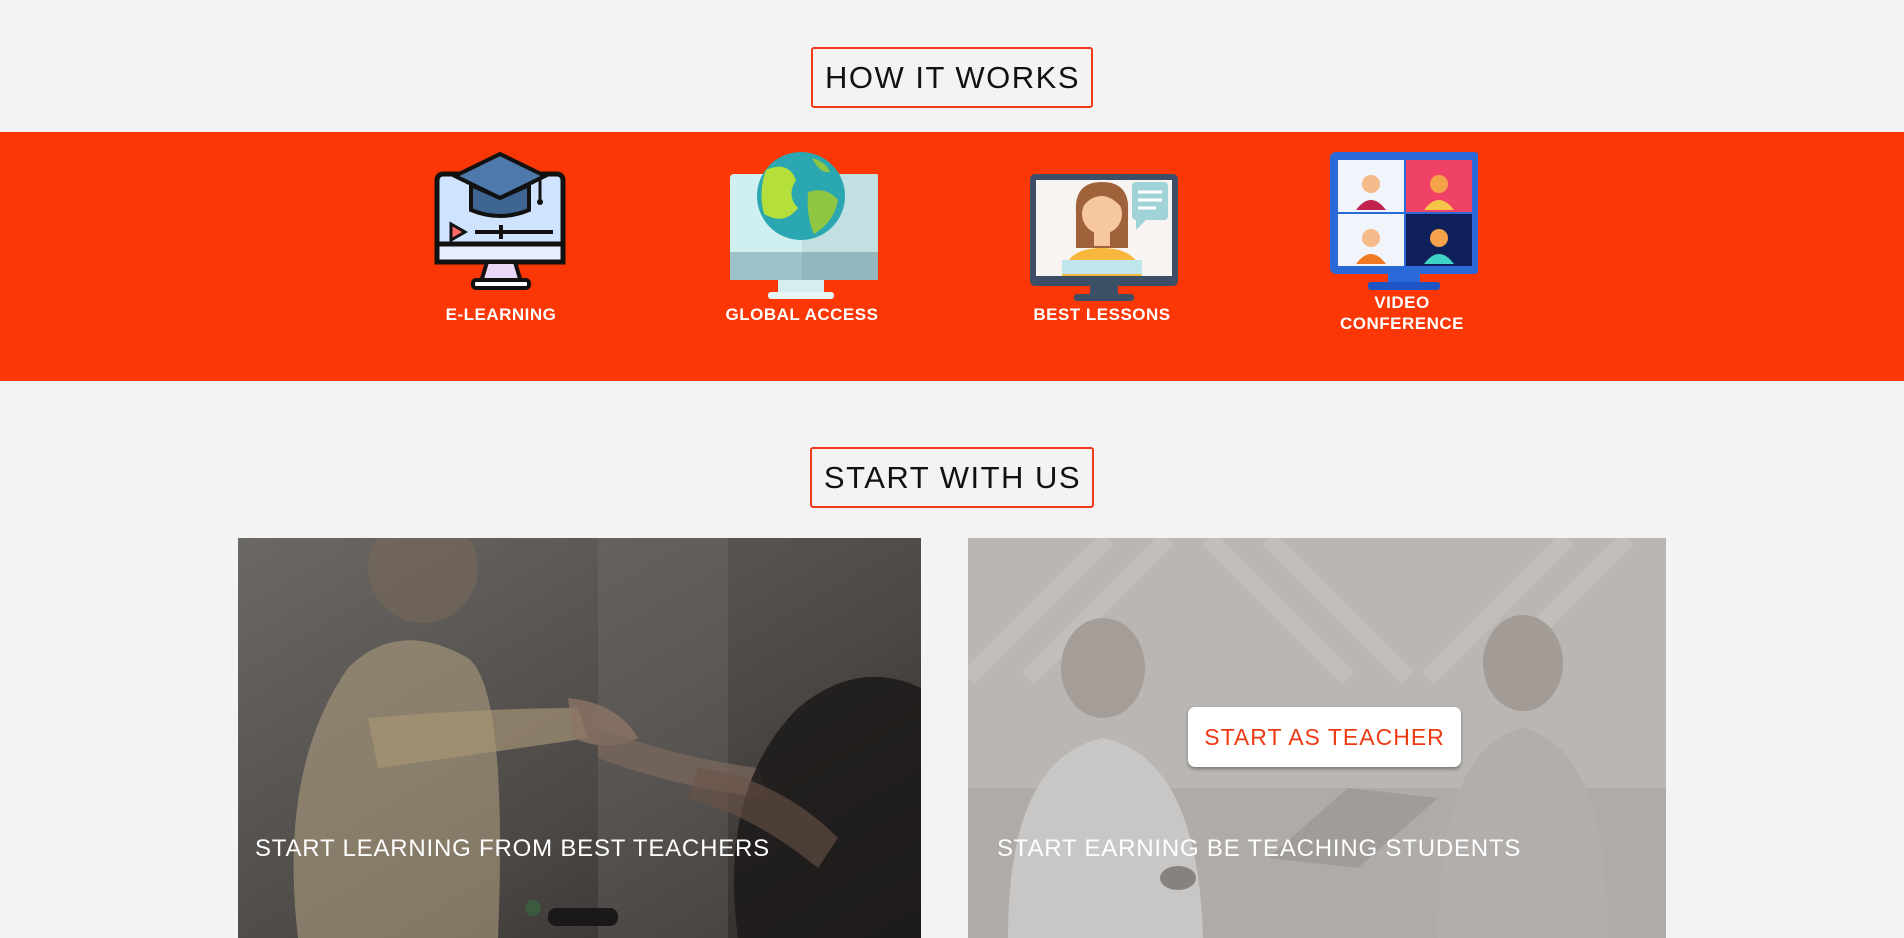 The height and width of the screenshot is (938, 1904). Describe the element at coordinates (1324, 737) in the screenshot. I see `start-as-teacher-button: START AS TEACHER` at that location.